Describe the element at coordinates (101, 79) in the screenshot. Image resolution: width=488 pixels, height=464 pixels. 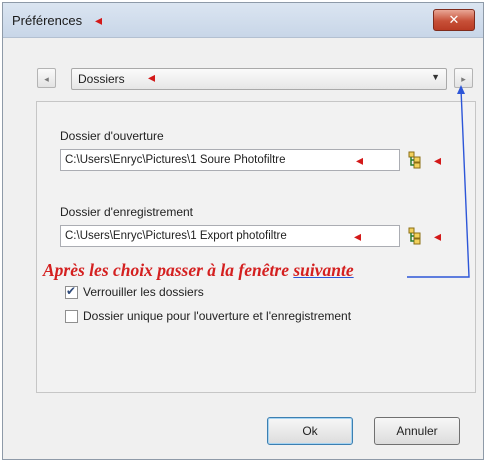
I see `category-select-value: Dossiers` at that location.